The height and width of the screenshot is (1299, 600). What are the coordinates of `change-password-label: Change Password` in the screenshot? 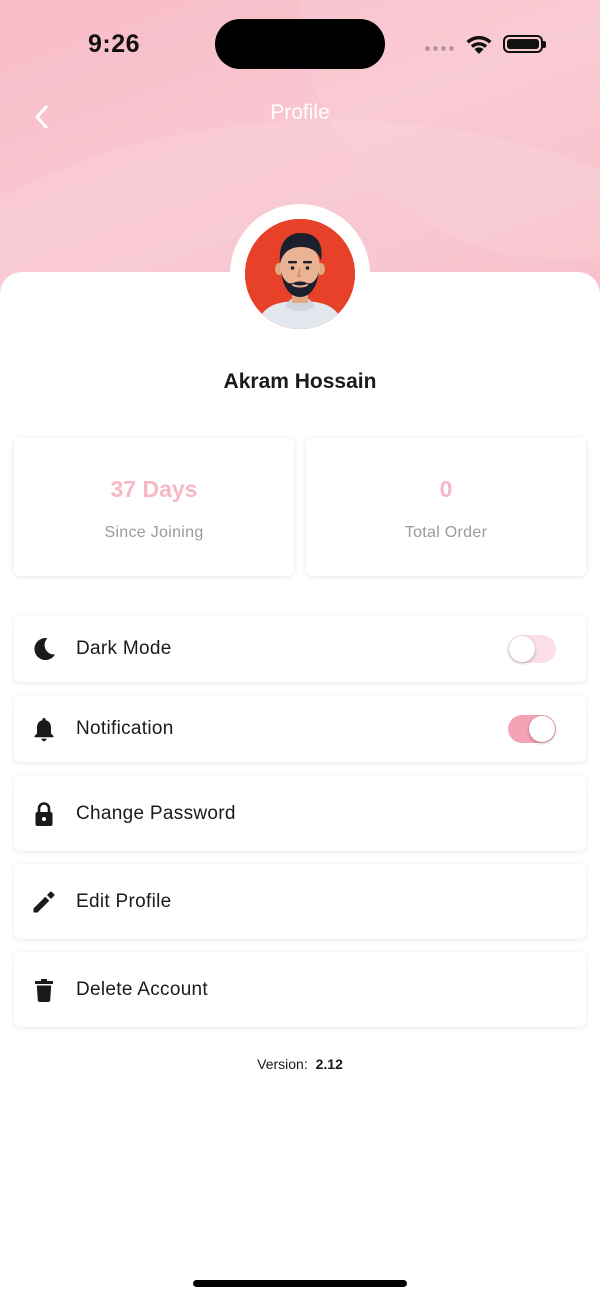 It's located at (156, 813).